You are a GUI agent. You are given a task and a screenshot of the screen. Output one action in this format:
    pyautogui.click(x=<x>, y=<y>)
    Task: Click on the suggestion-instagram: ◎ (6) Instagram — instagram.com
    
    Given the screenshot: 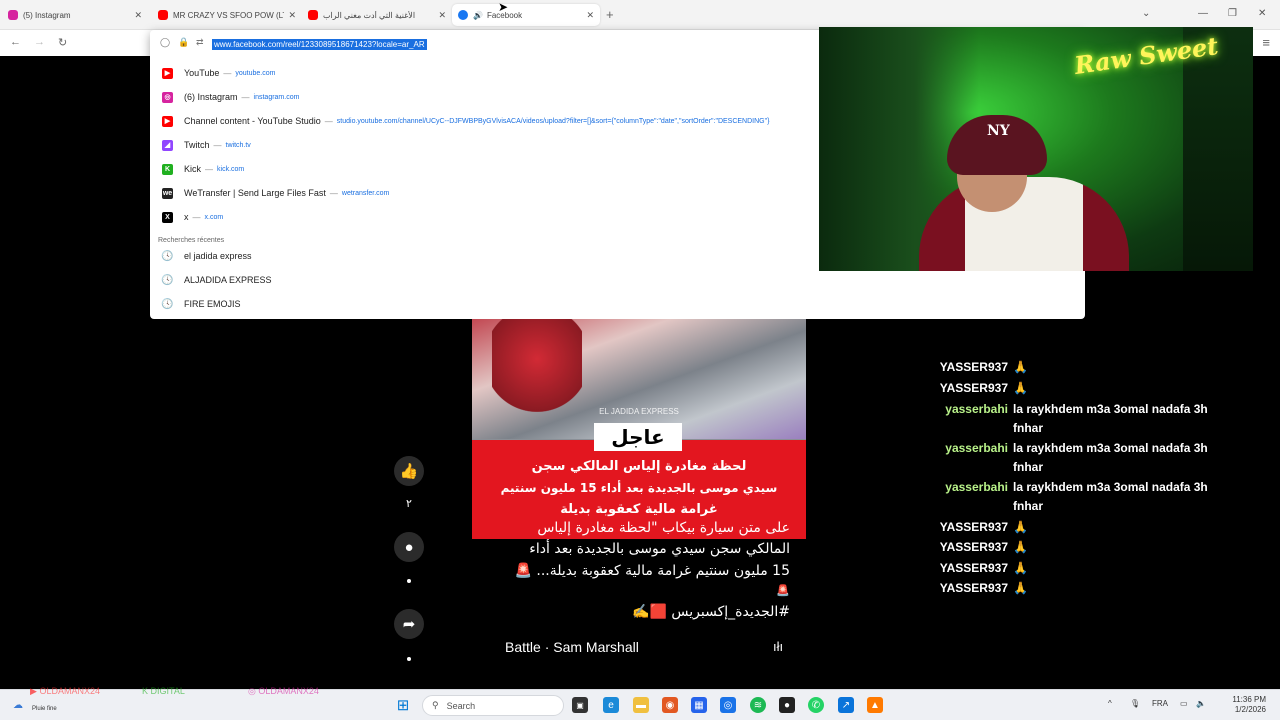 What is the action you would take?
    pyautogui.click(x=484, y=97)
    